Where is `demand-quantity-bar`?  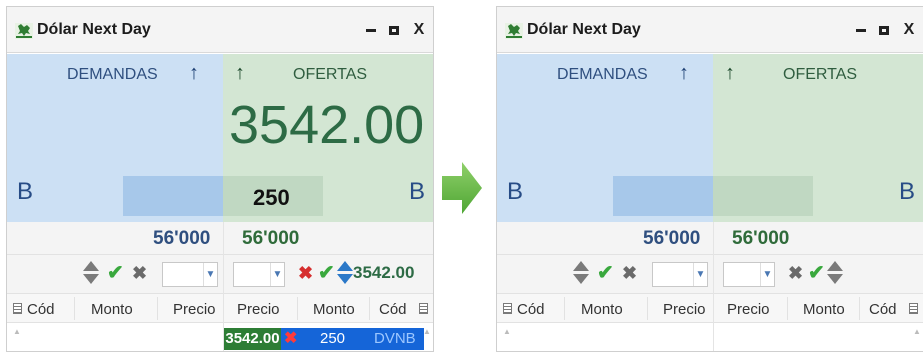 demand-quantity-bar is located at coordinates (173, 196).